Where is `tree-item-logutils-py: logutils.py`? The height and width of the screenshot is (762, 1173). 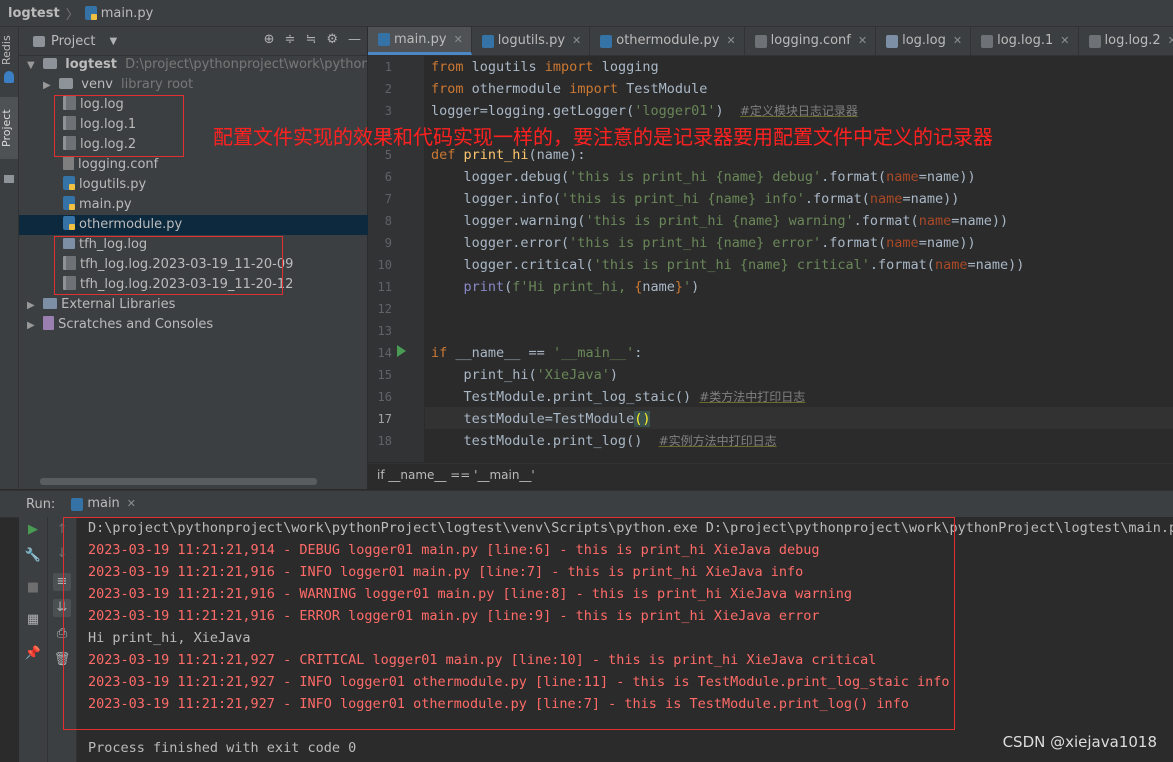
tree-item-logutils-py: logutils.py is located at coordinates (215, 185).